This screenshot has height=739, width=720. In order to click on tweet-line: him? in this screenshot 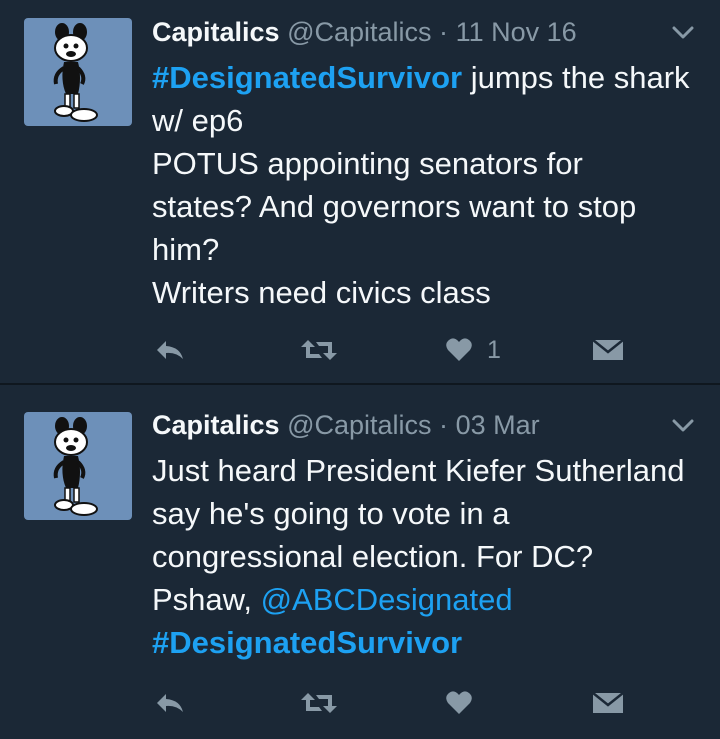, I will do `click(186, 249)`.